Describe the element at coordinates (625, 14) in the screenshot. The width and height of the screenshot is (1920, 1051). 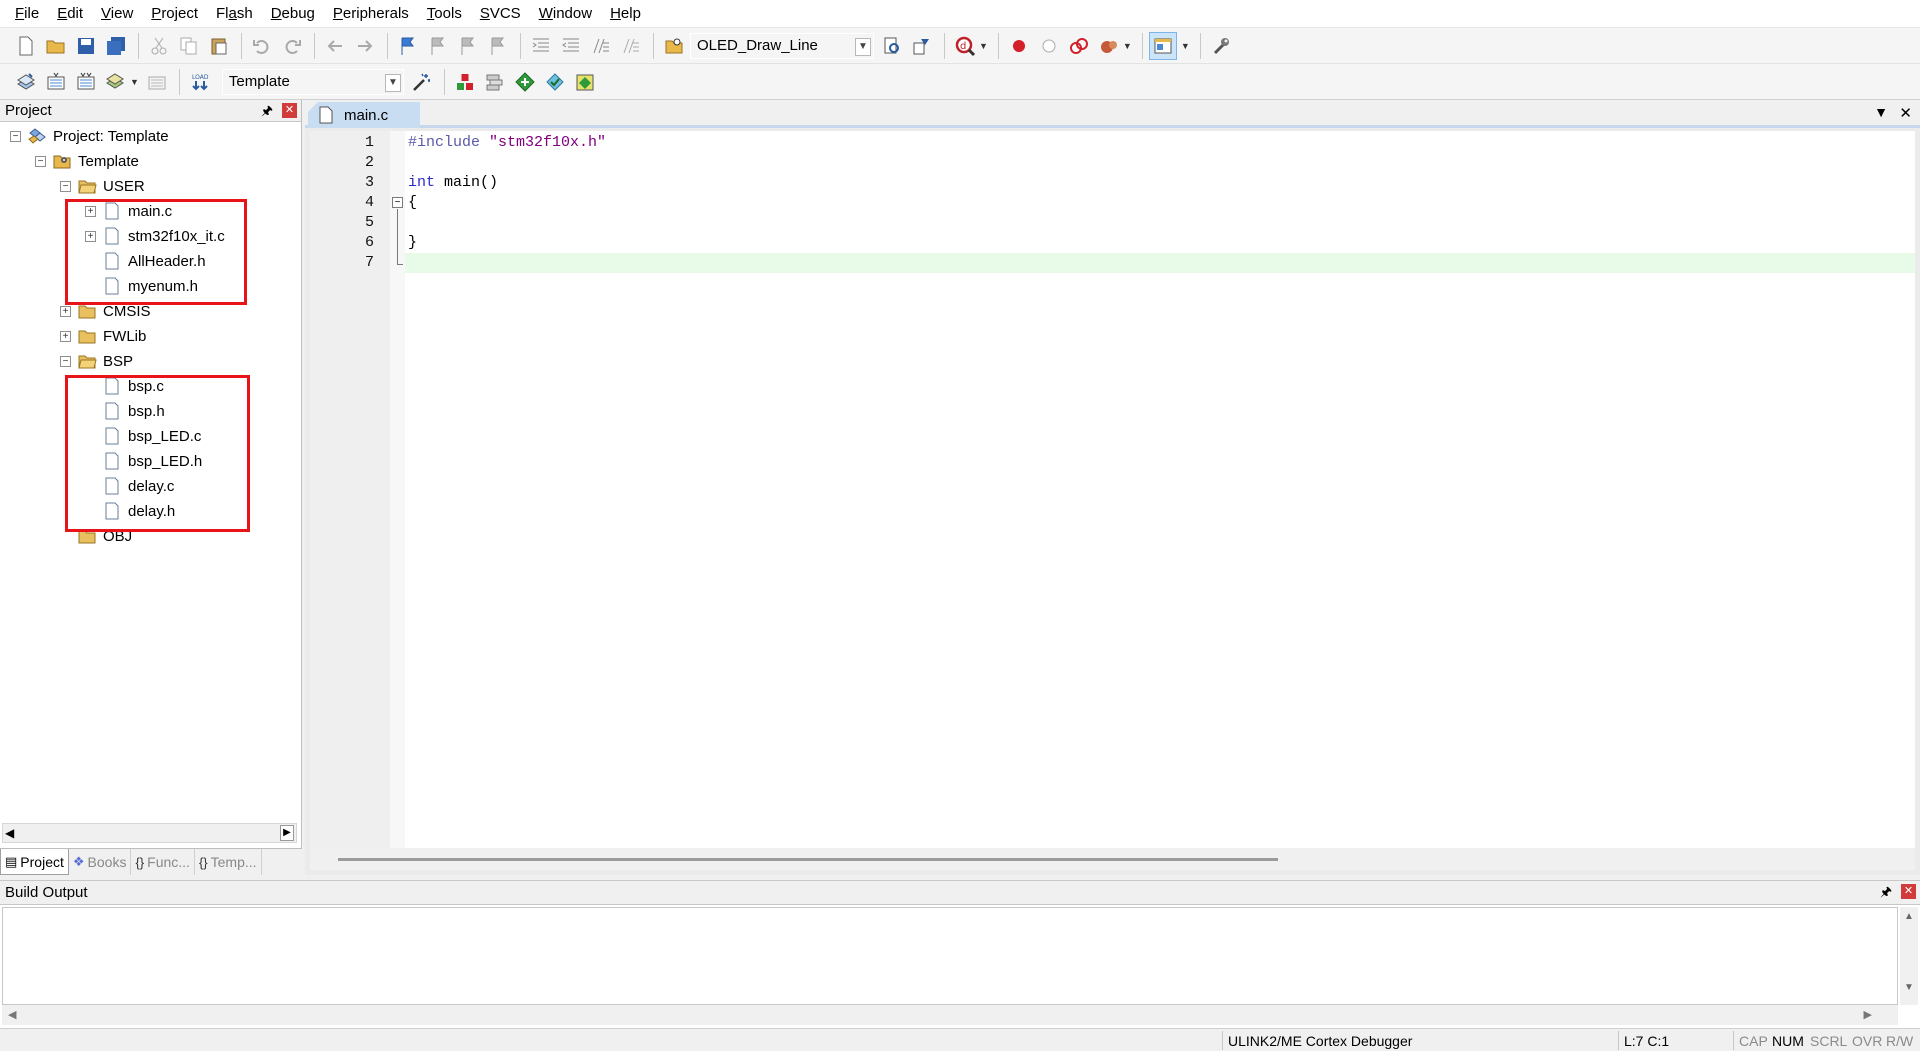
I see `menu-help: Help` at that location.